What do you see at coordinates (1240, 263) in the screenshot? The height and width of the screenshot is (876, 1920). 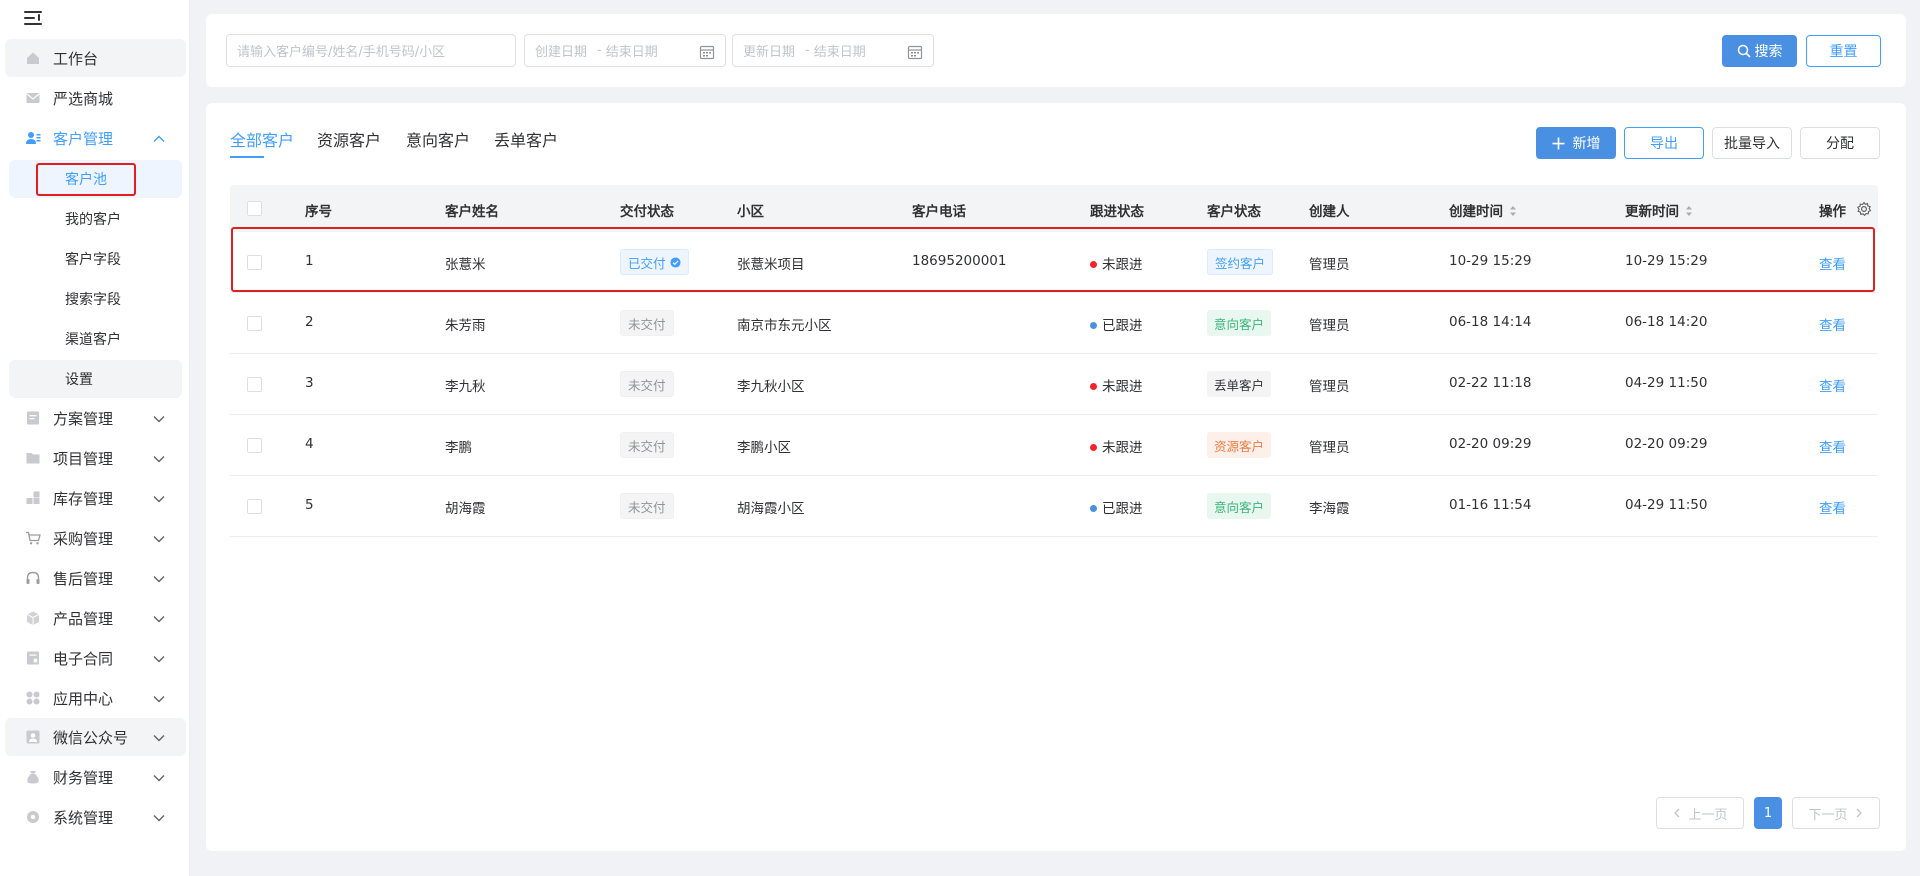 I see `customer-status-label: 签约客户` at bounding box center [1240, 263].